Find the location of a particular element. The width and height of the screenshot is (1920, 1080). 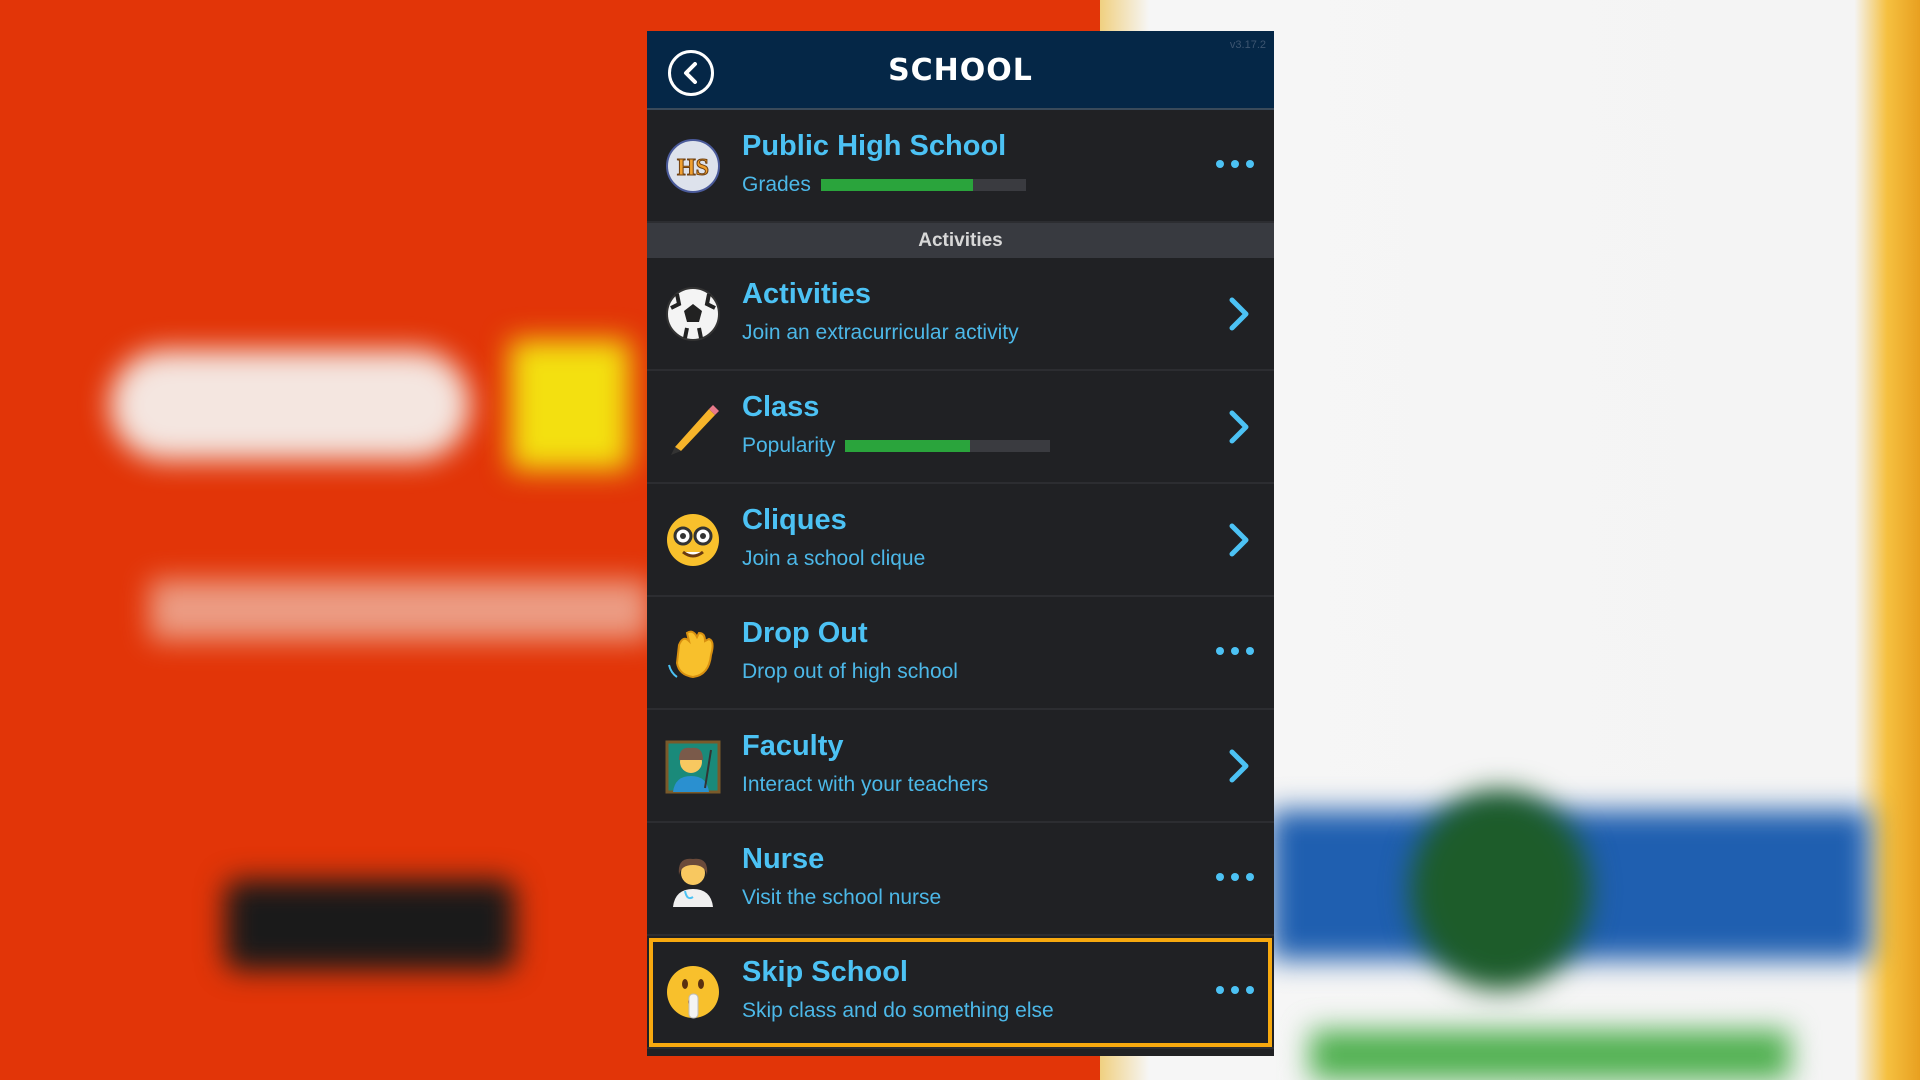

item-subtitle: Join a school clique is located at coordinates (834, 558).